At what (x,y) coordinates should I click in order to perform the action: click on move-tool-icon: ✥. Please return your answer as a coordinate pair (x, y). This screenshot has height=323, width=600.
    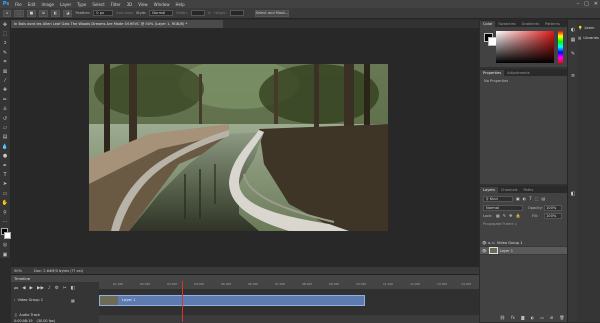
    Looking at the image, I should click on (5, 24).